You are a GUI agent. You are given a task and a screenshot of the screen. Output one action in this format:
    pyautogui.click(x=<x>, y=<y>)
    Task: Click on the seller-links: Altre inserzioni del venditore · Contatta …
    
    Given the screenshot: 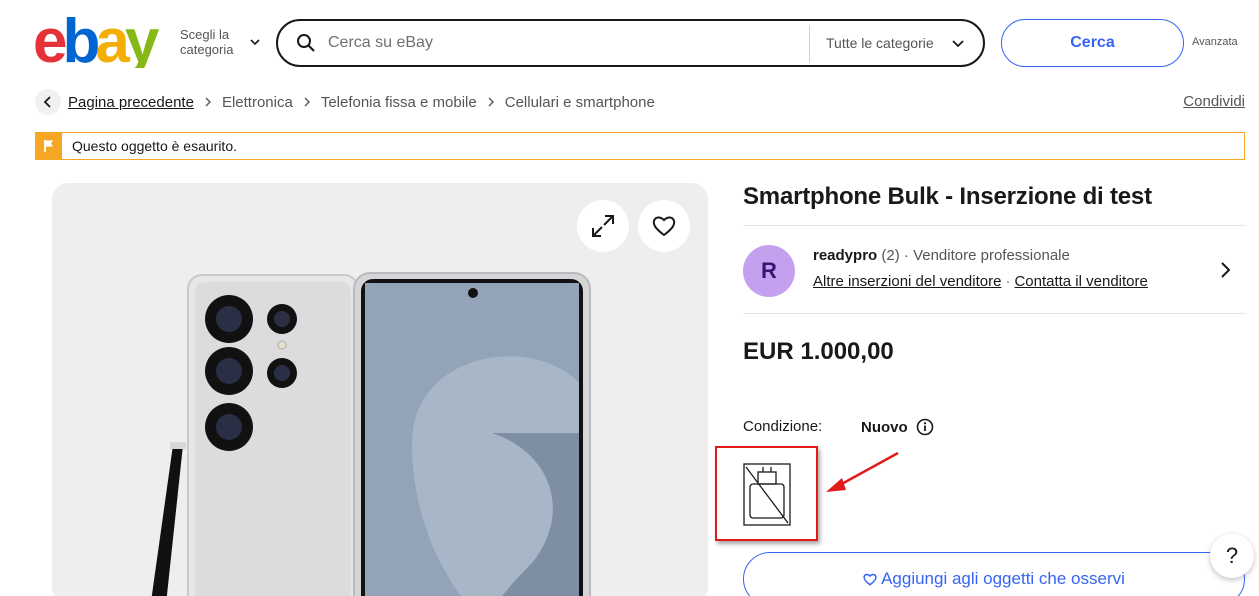 What is the action you would take?
    pyautogui.click(x=980, y=281)
    